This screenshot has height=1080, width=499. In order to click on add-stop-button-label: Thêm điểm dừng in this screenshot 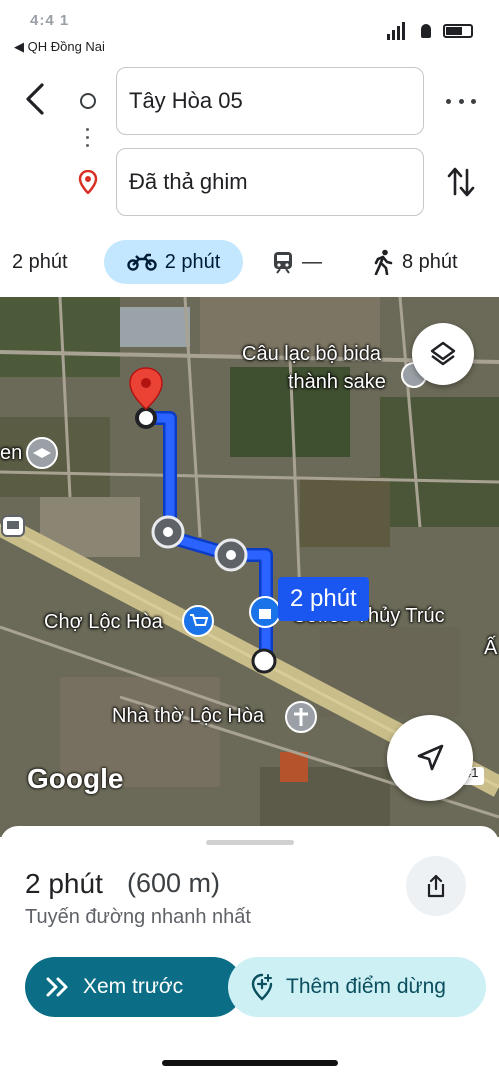, I will do `click(366, 986)`.